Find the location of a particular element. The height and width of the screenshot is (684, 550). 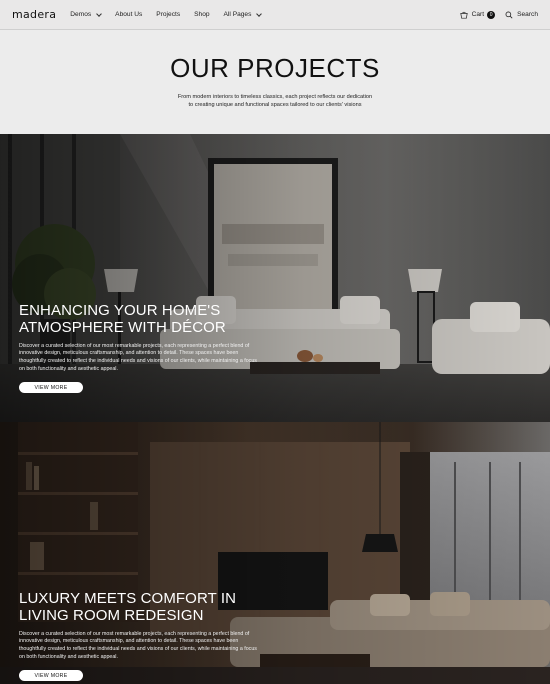

nav-link-all-pages: All Pages is located at coordinates (243, 14).